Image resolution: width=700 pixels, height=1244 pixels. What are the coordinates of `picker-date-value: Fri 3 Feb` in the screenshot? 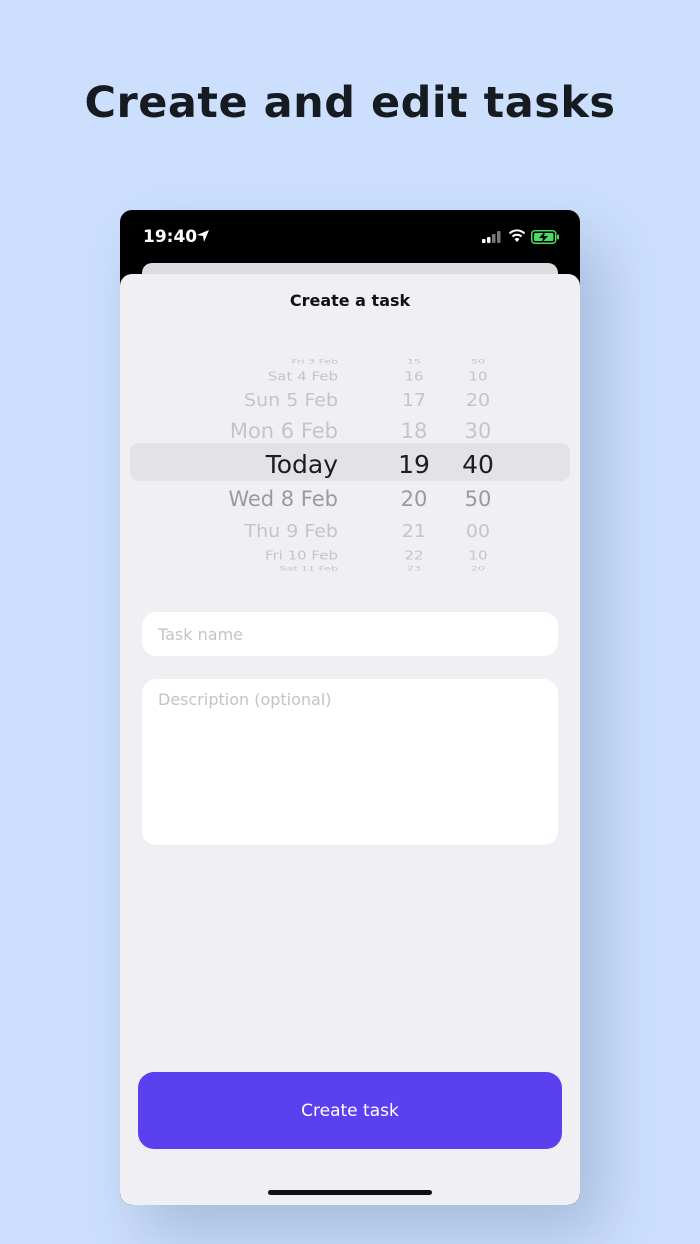 It's located at (314, 361).